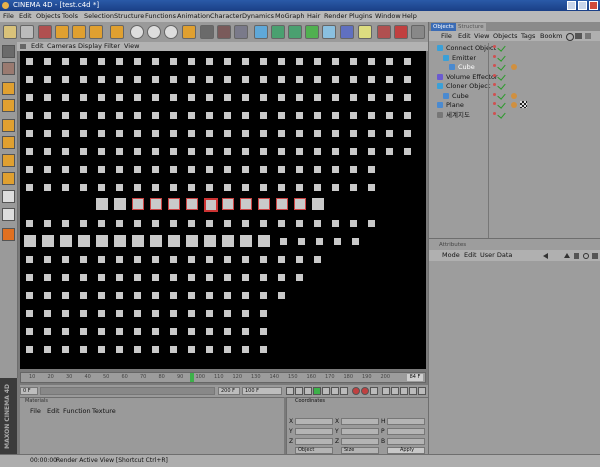  Describe the element at coordinates (545, 256) in the screenshot. I see `back-arrow-icon` at that location.